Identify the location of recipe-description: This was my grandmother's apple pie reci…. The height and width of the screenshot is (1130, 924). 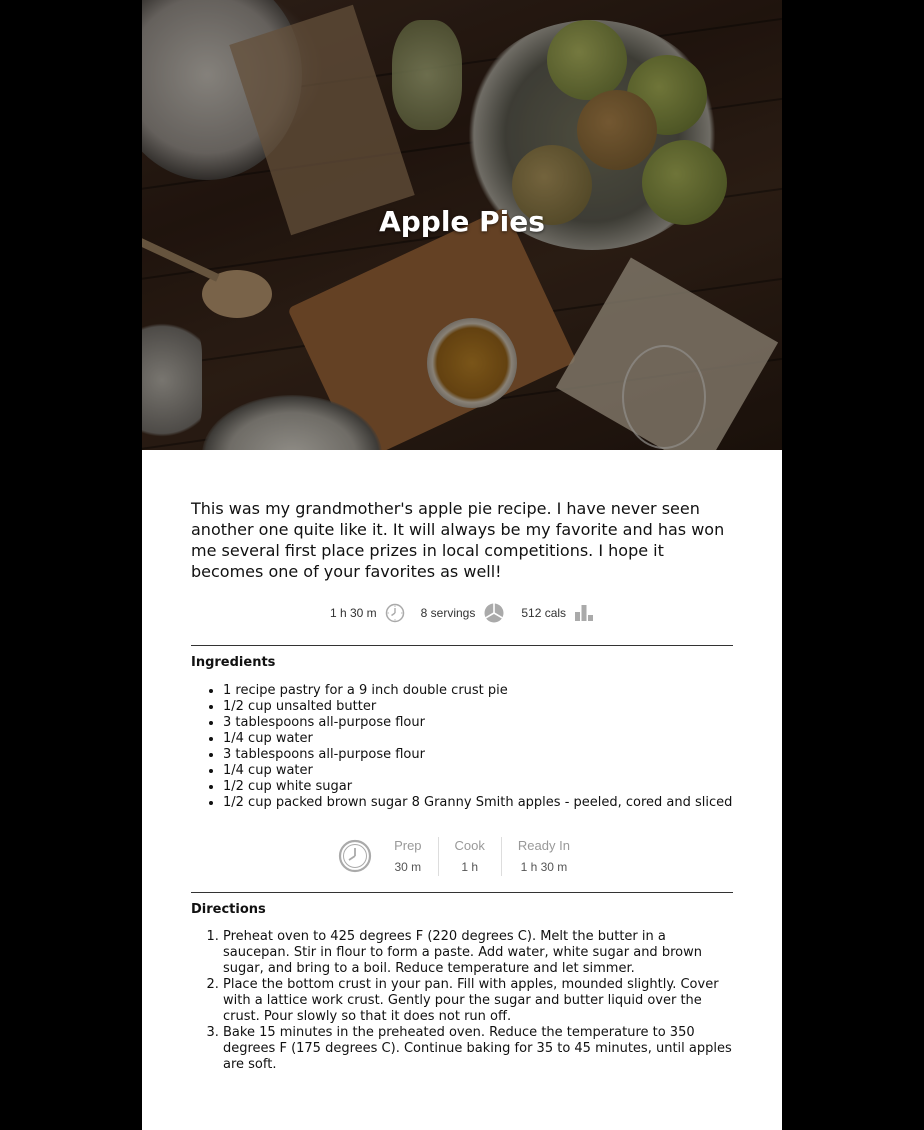
(458, 540).